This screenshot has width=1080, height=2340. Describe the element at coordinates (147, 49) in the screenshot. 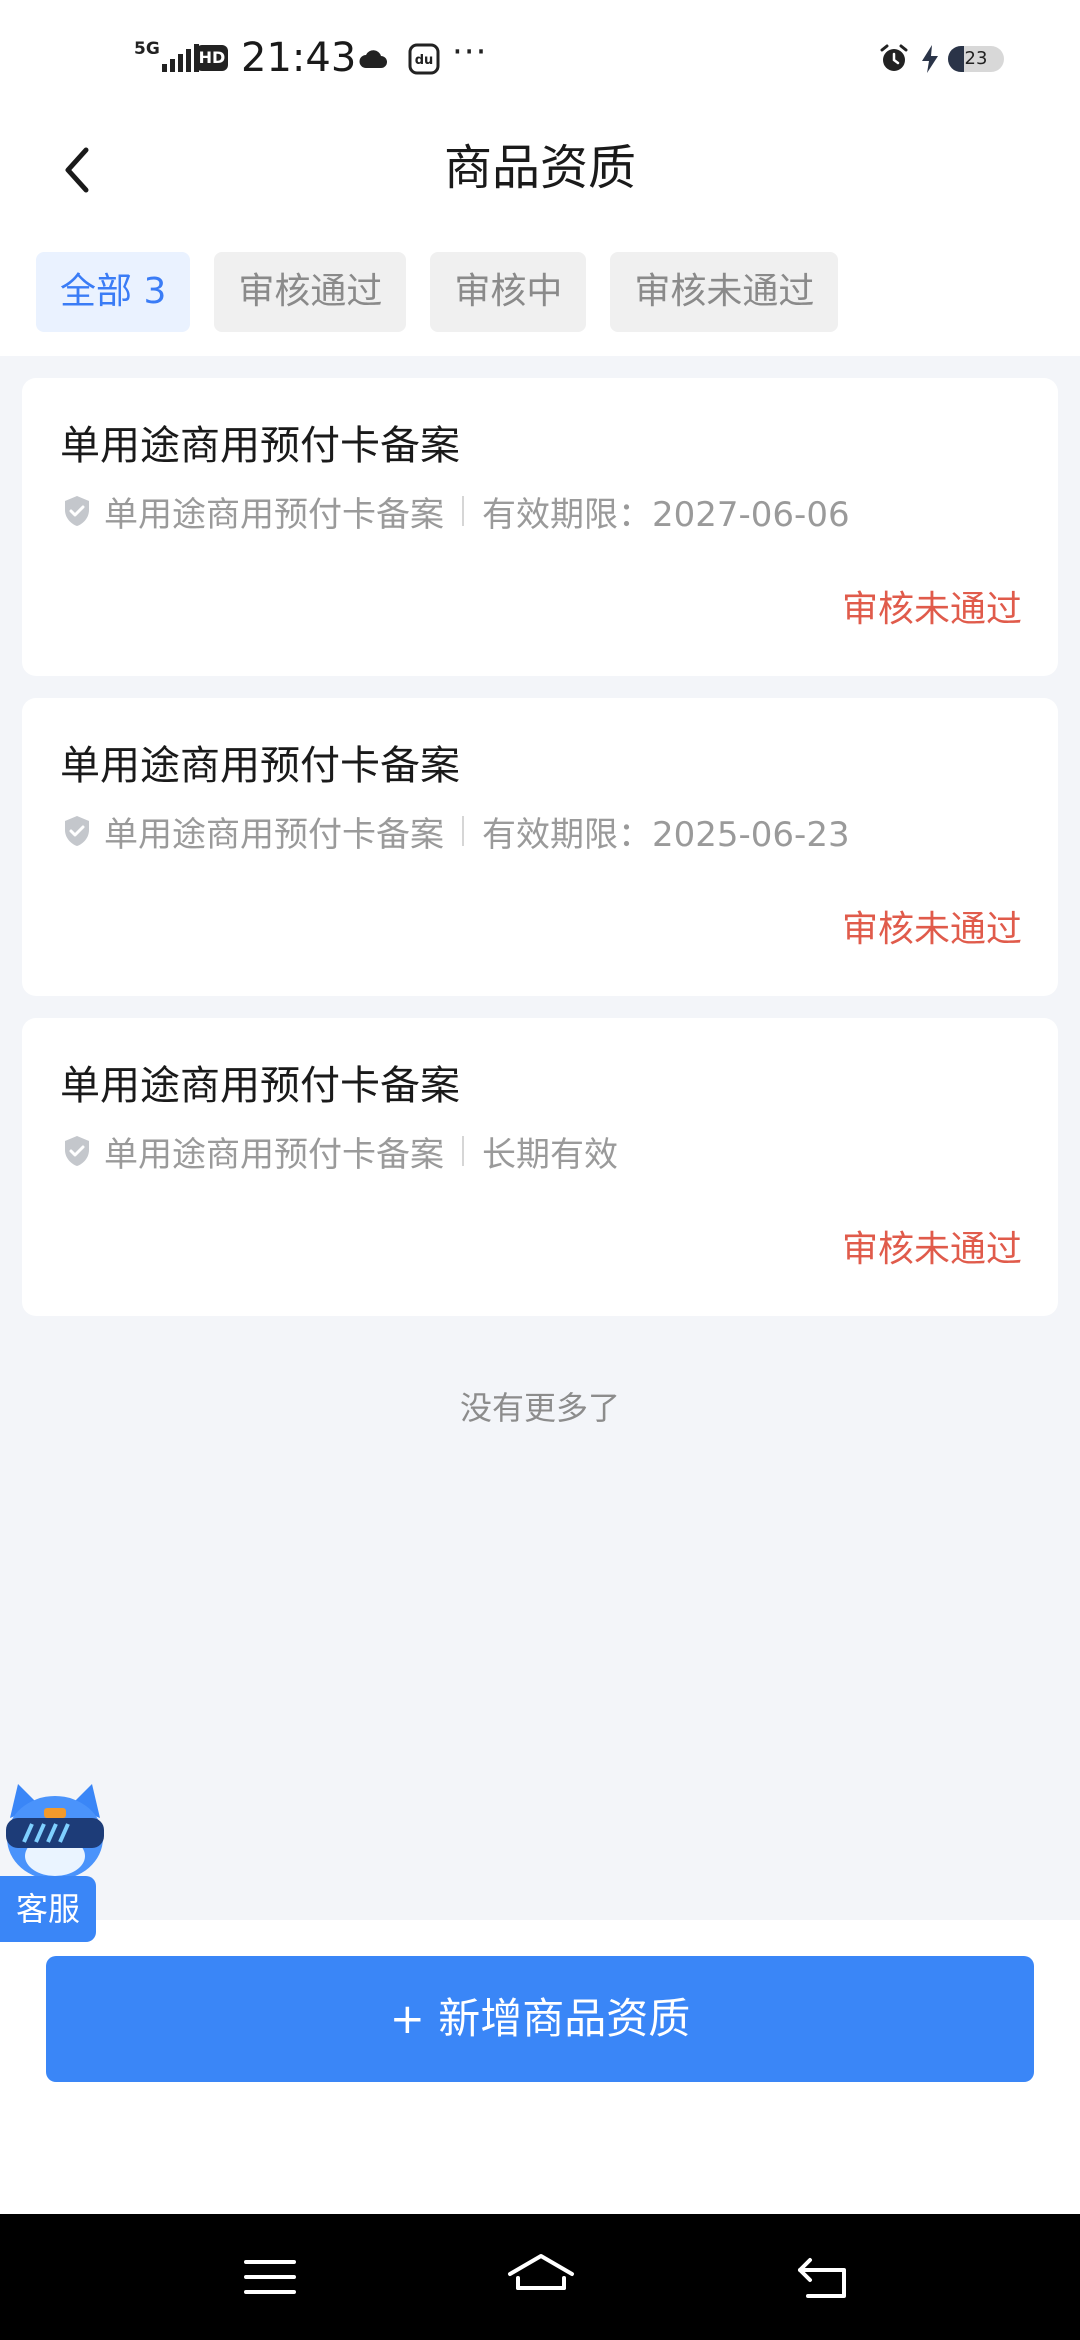

I see `network-type: 5G` at that location.